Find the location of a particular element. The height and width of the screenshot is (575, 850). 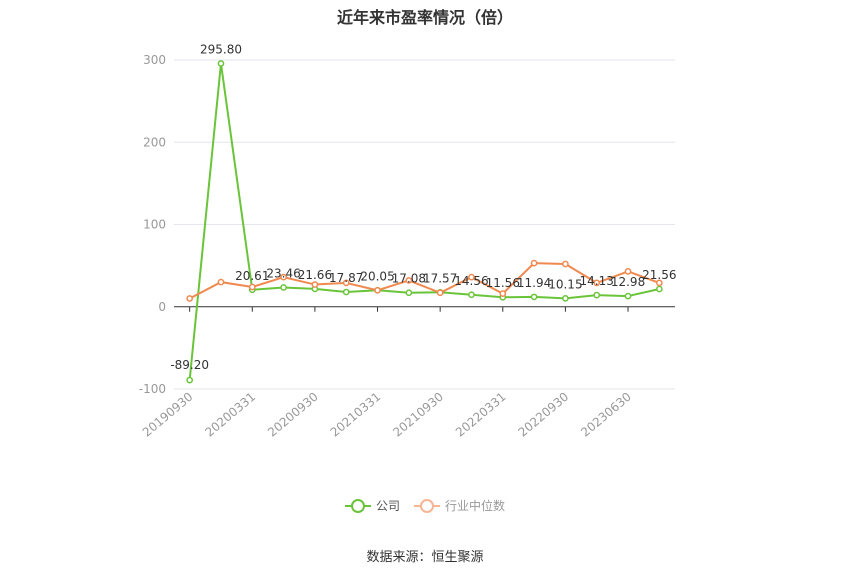

x-tick-label: 20230630 is located at coordinates (606, 415).